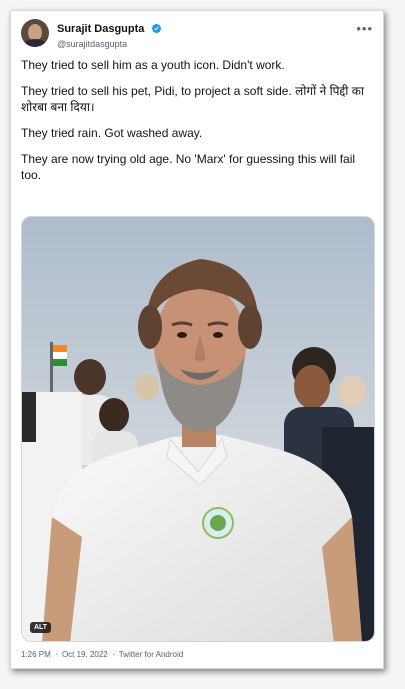  I want to click on avatar, so click(35, 33).